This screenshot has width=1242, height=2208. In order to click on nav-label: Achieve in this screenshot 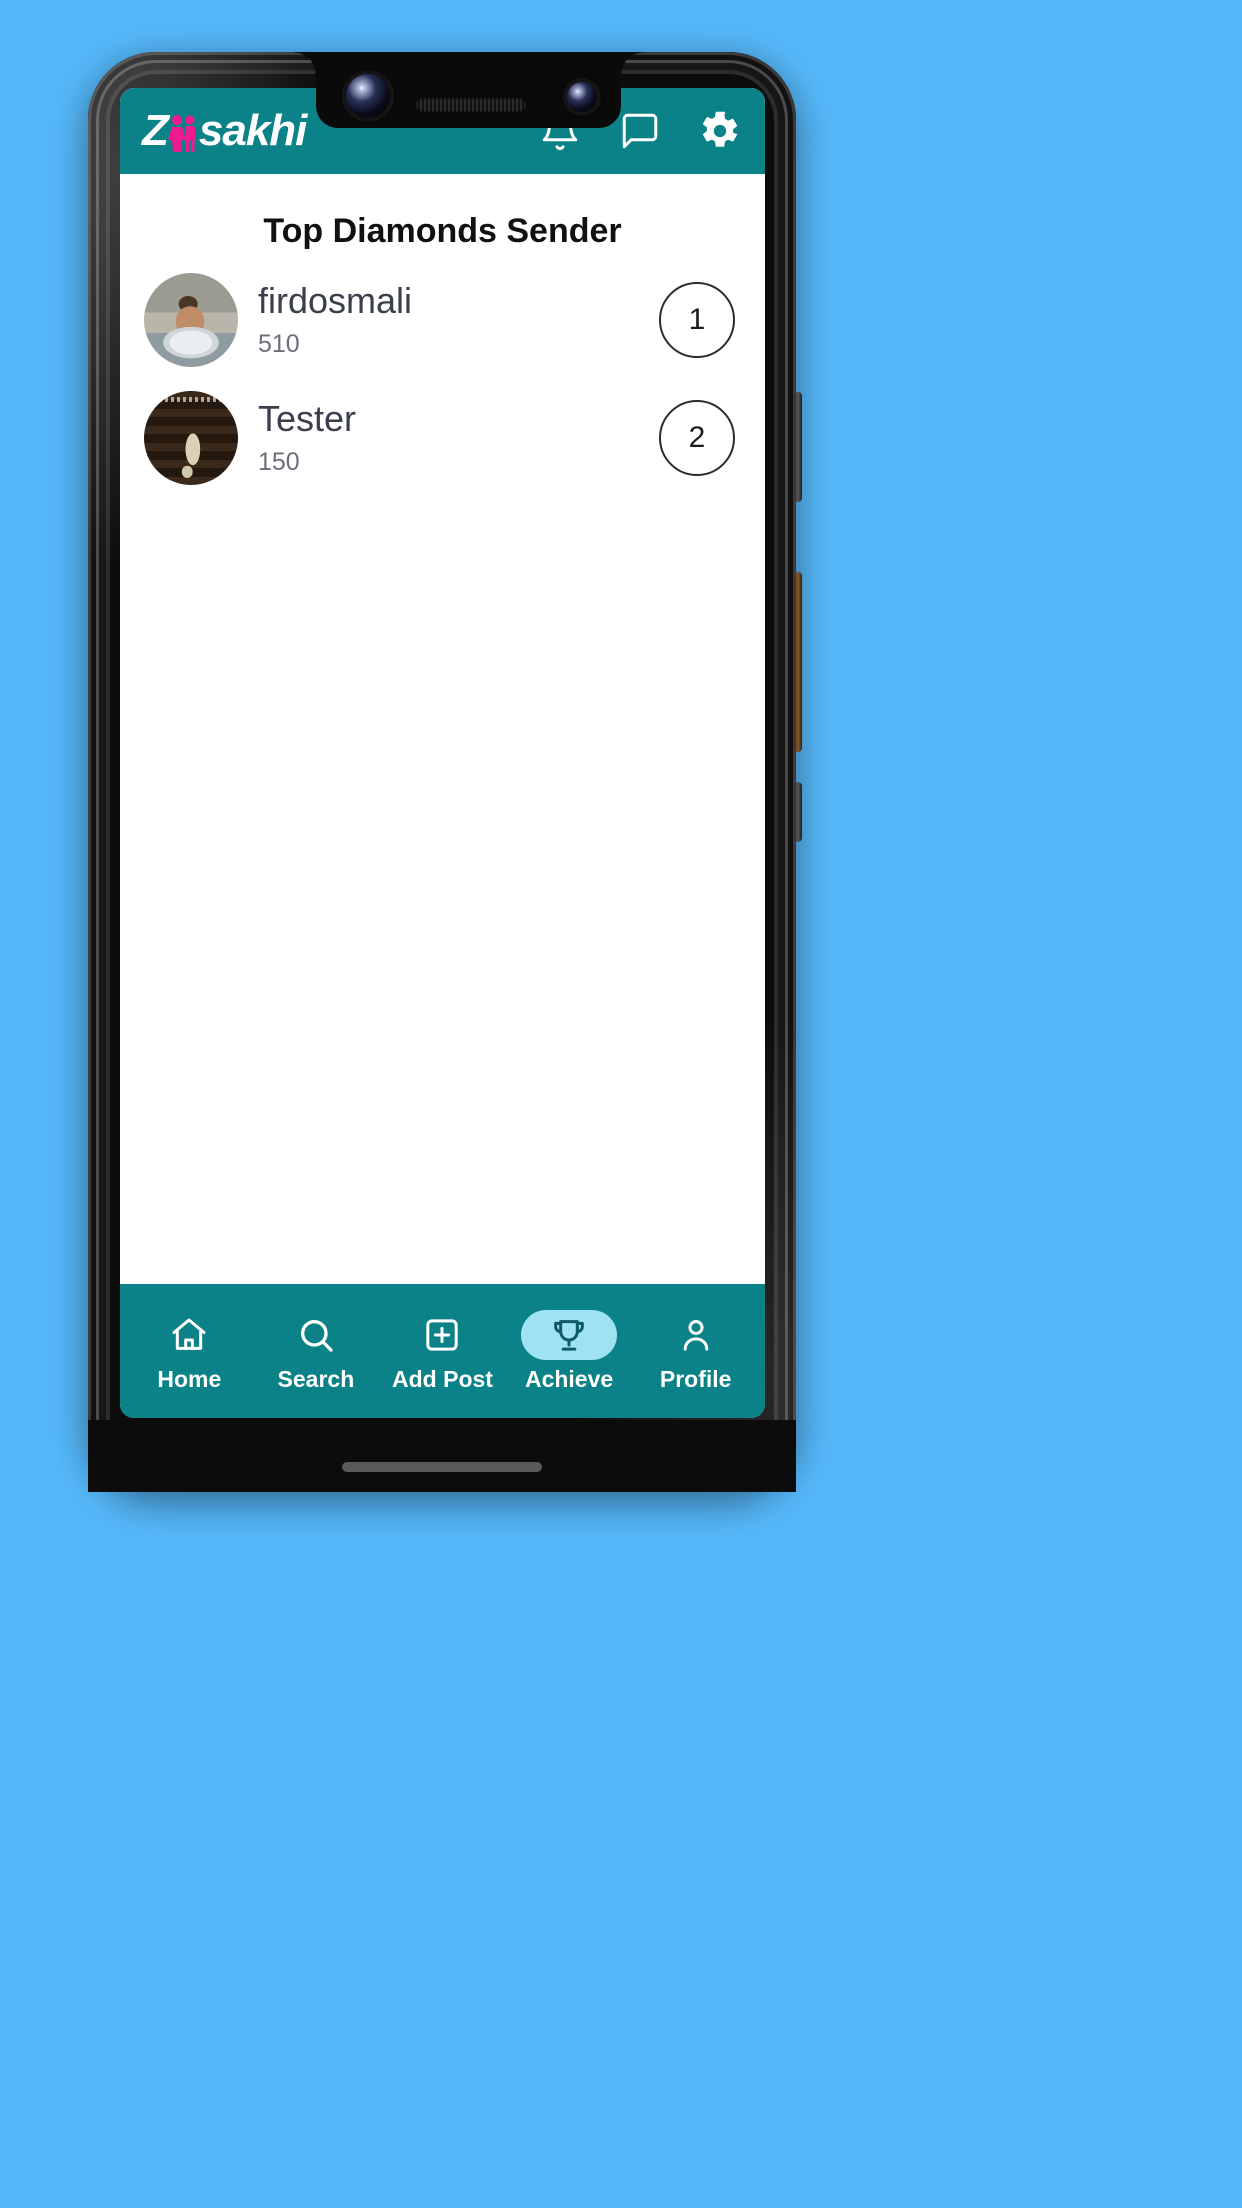, I will do `click(569, 1378)`.